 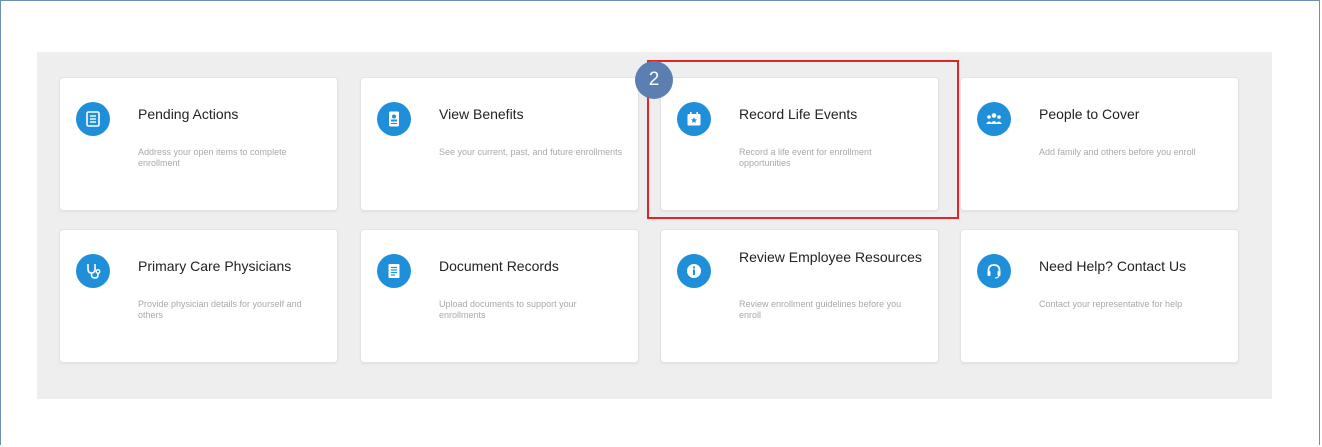 I want to click on tile-title: View Benefits, so click(x=481, y=114).